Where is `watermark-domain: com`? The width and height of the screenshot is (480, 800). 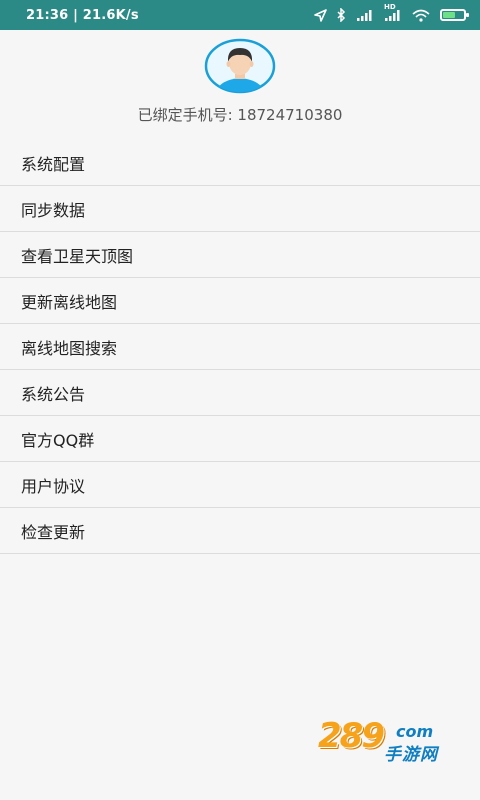
watermark-domain: com is located at coordinates (415, 731).